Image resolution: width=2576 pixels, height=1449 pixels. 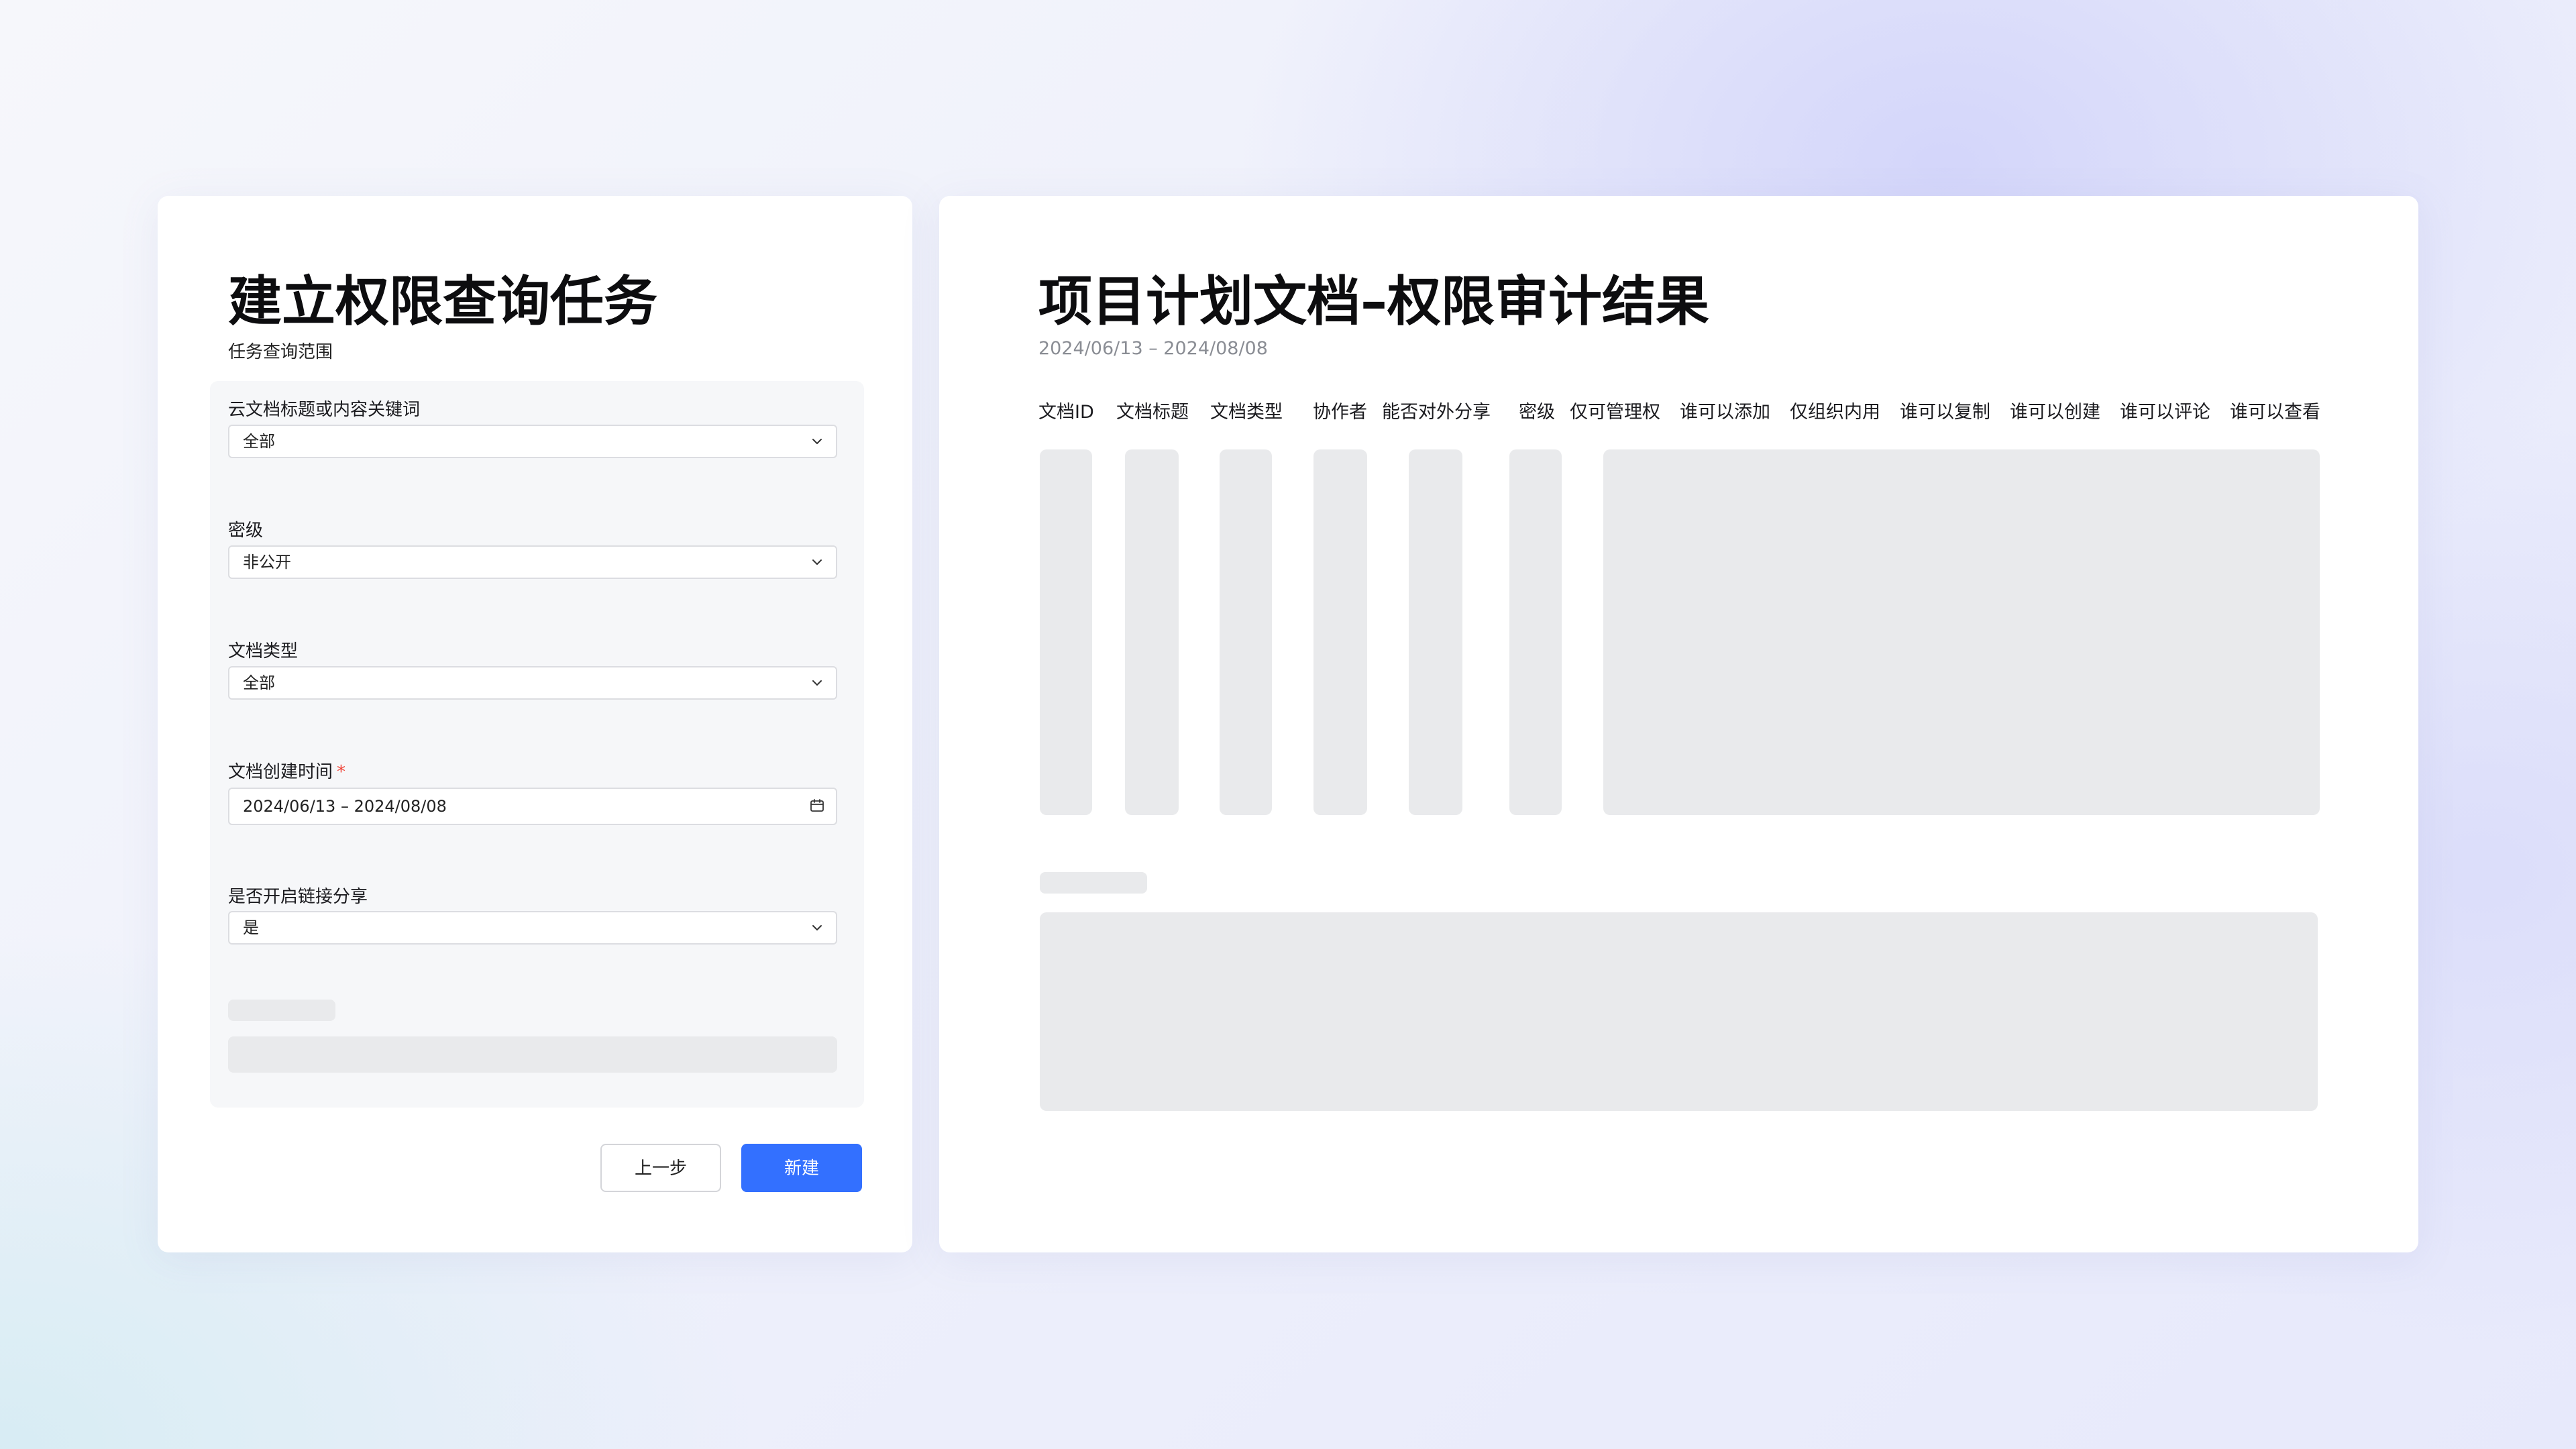 What do you see at coordinates (1725, 412) in the screenshot?
I see `column-header: 谁可以添加` at bounding box center [1725, 412].